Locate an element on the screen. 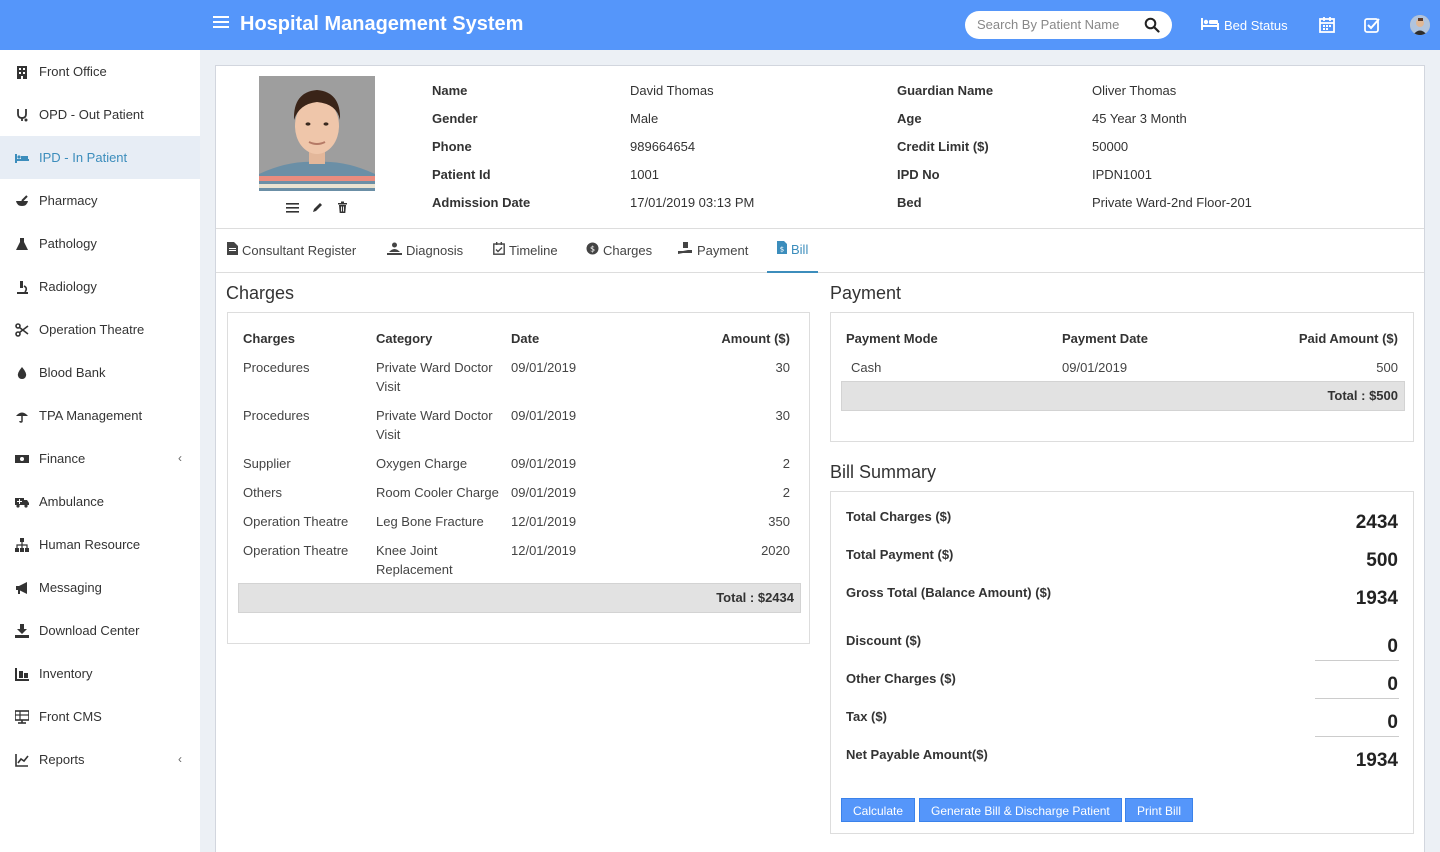 This screenshot has height=852, width=1440. task-check-icon is located at coordinates (1372, 25).